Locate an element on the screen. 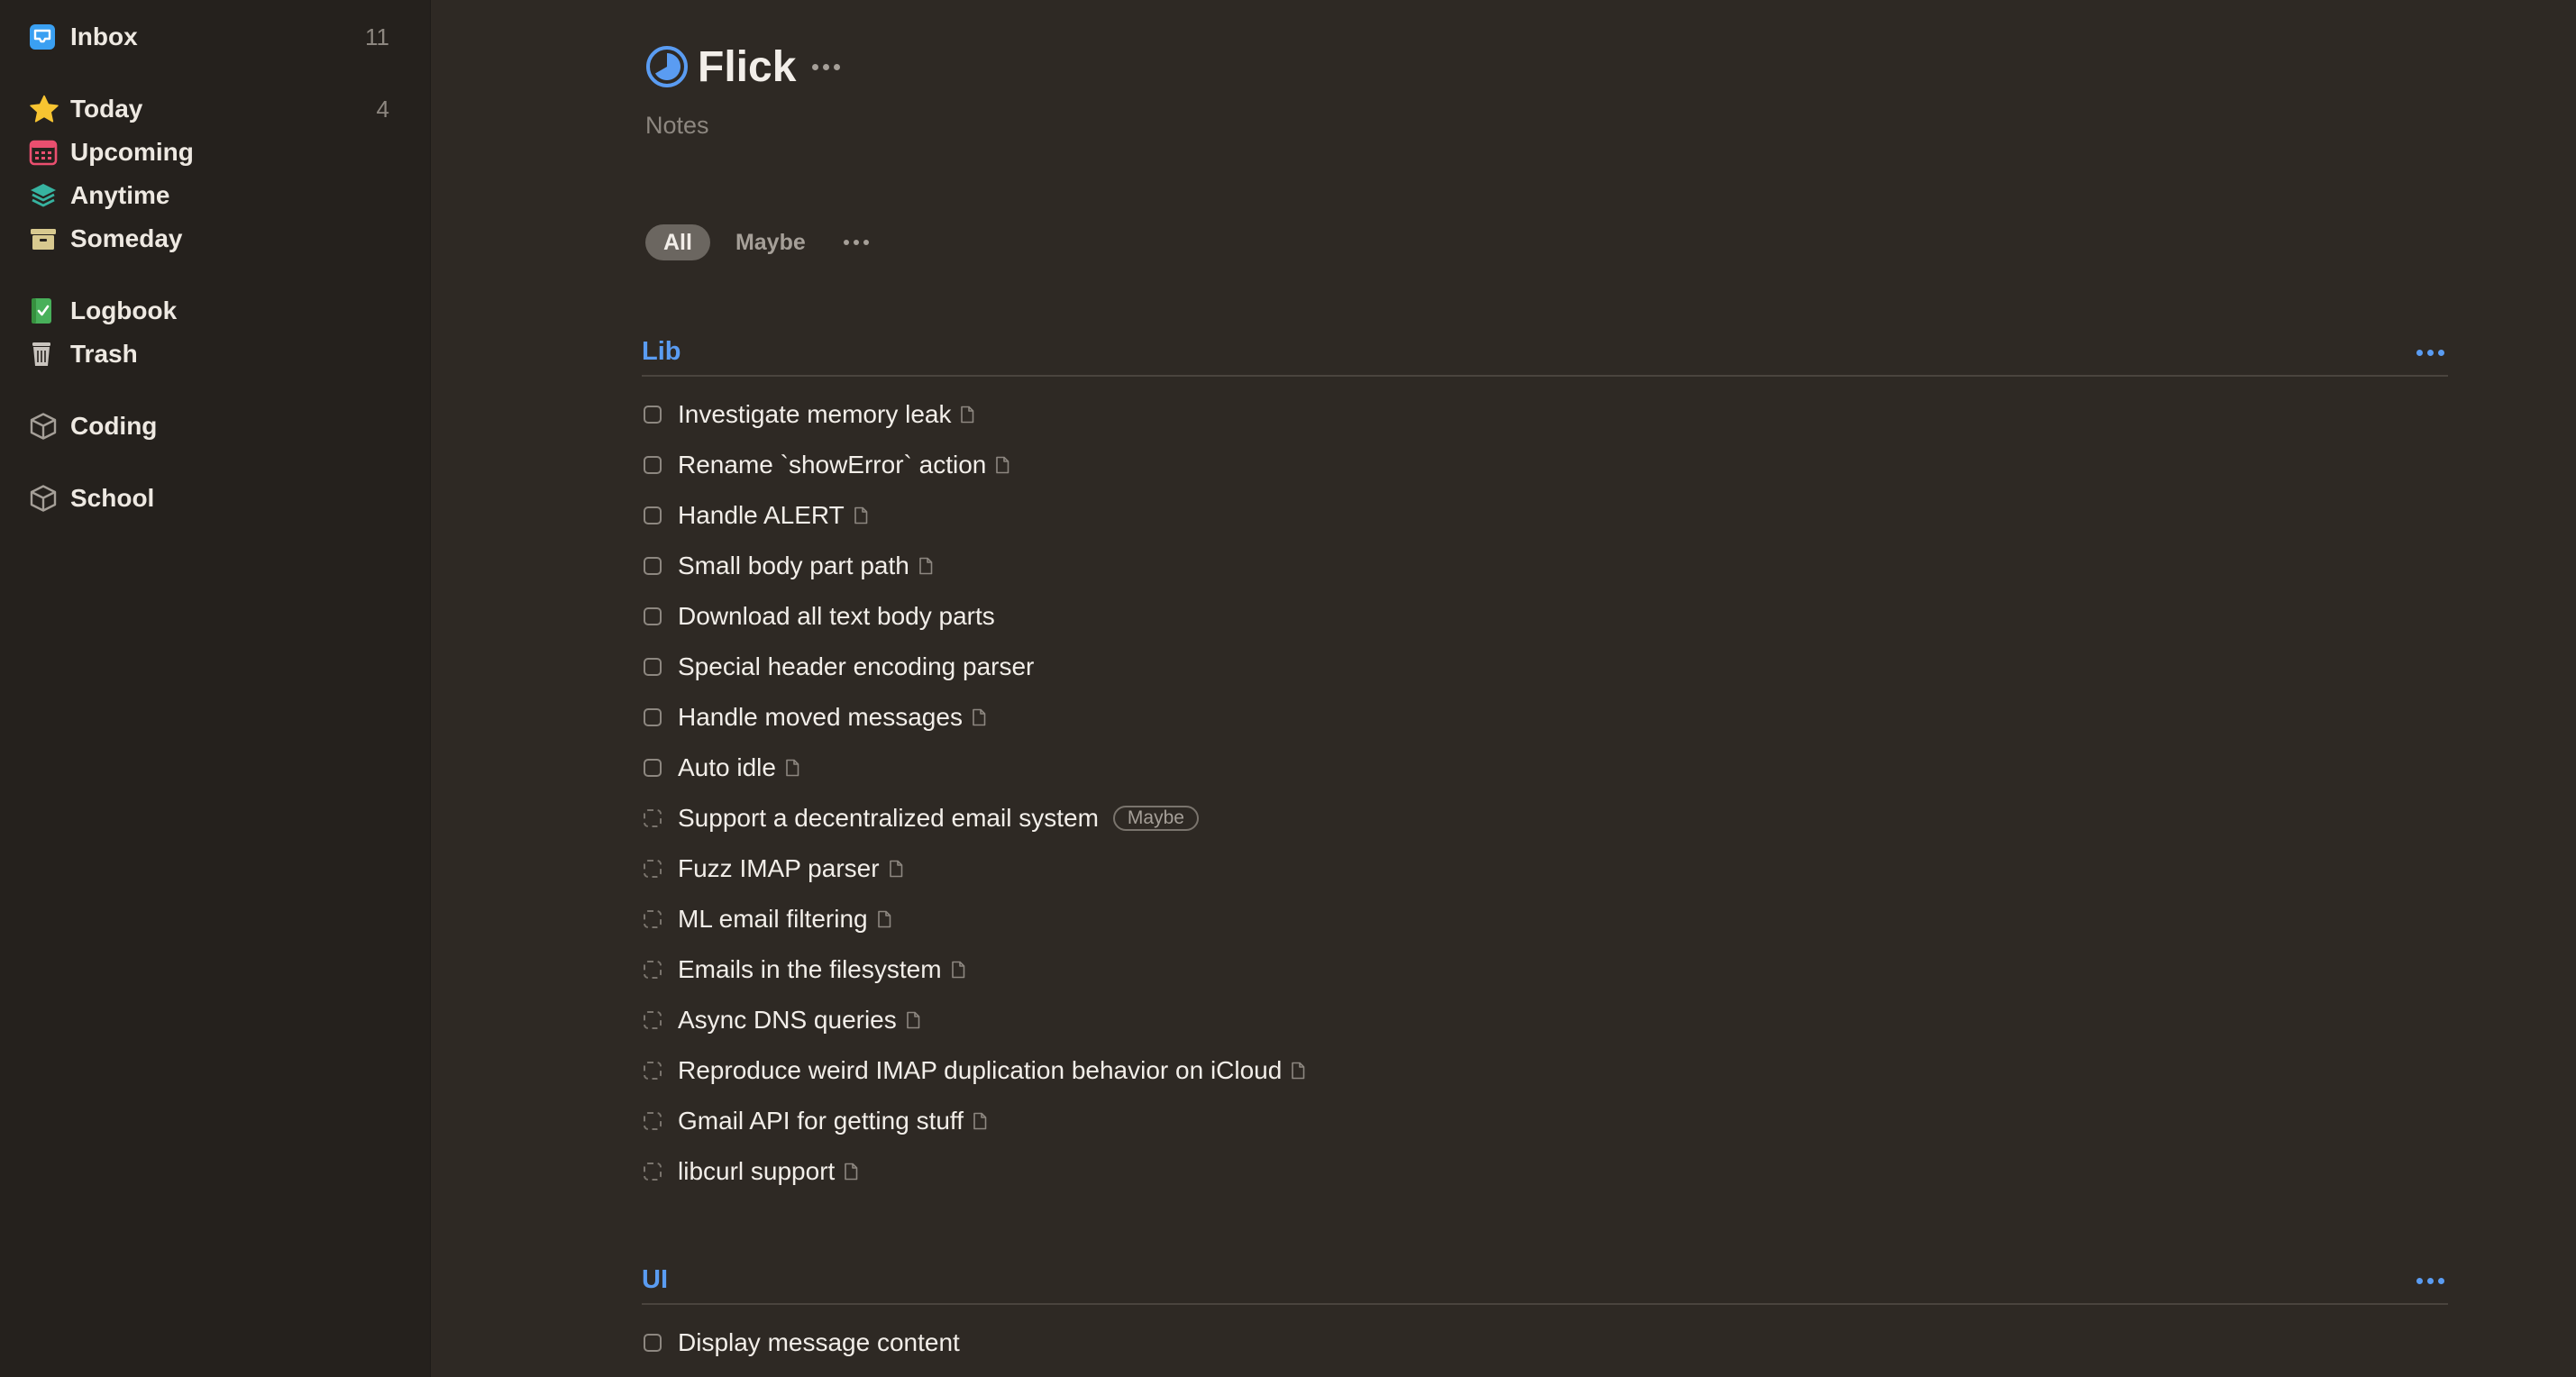  sidebar-item-label: Coding is located at coordinates (114, 426).